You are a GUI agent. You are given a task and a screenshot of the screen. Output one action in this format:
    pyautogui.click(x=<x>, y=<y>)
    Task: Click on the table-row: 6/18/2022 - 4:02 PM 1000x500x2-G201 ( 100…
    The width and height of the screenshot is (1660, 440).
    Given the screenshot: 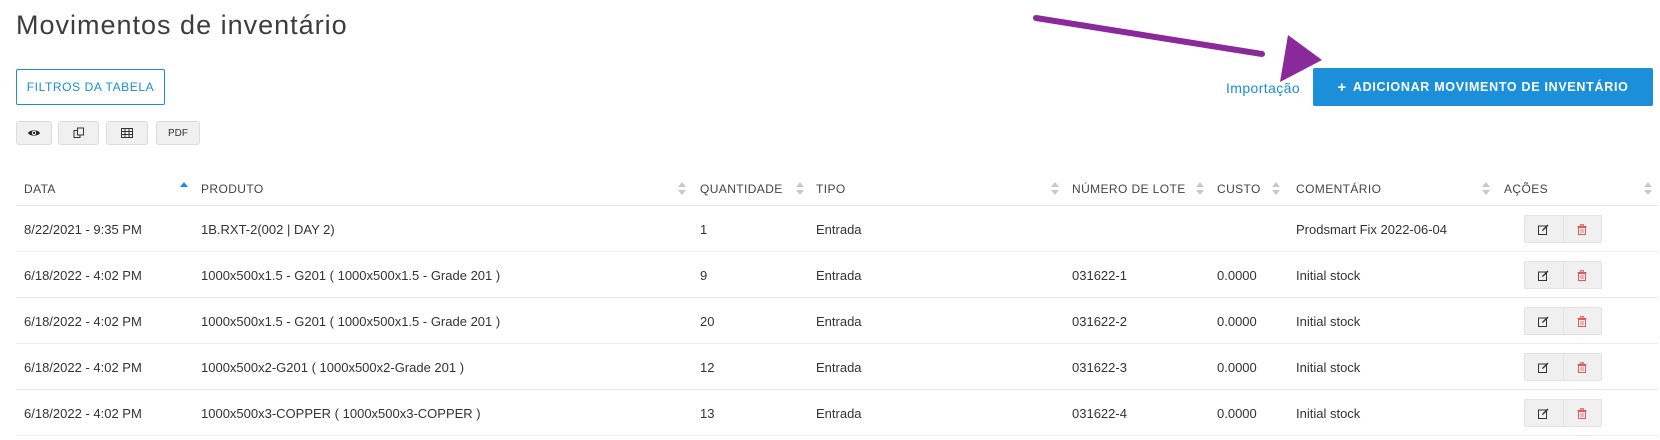 What is the action you would take?
    pyautogui.click(x=837, y=367)
    